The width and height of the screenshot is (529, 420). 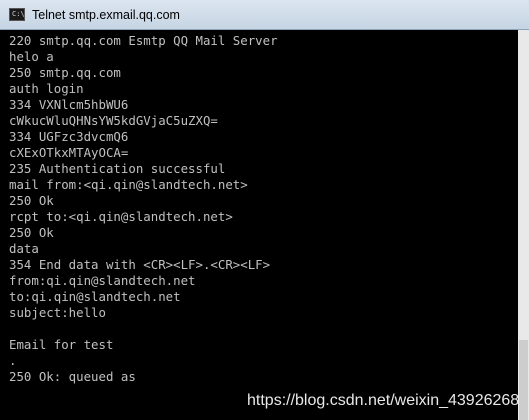 What do you see at coordinates (102, 280) in the screenshot?
I see `console-line: from:qi.qin@slandtech.net` at bounding box center [102, 280].